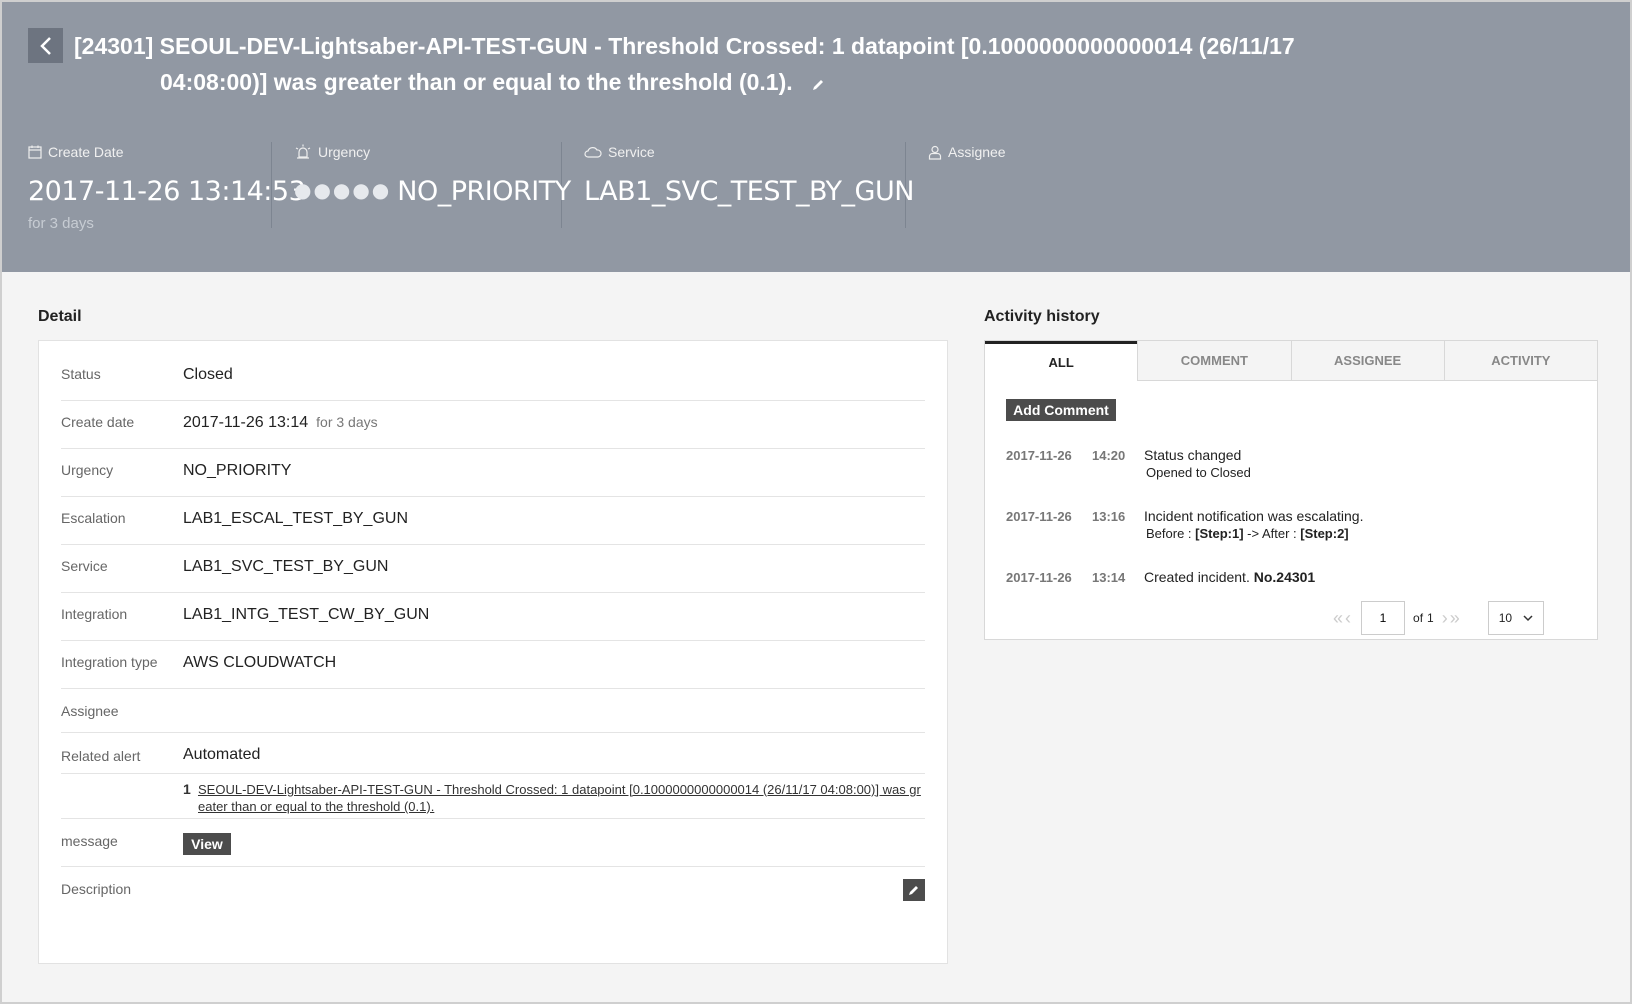 The height and width of the screenshot is (1004, 1632). I want to click on activity-detail: Opened to Closed, so click(1198, 472).